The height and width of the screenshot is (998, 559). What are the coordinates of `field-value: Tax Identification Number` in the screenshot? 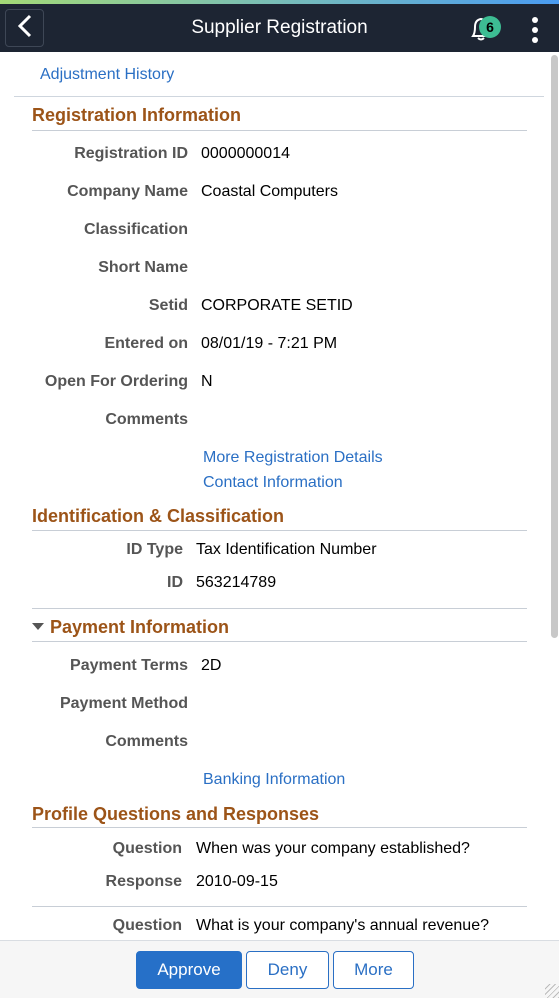 It's located at (286, 549).